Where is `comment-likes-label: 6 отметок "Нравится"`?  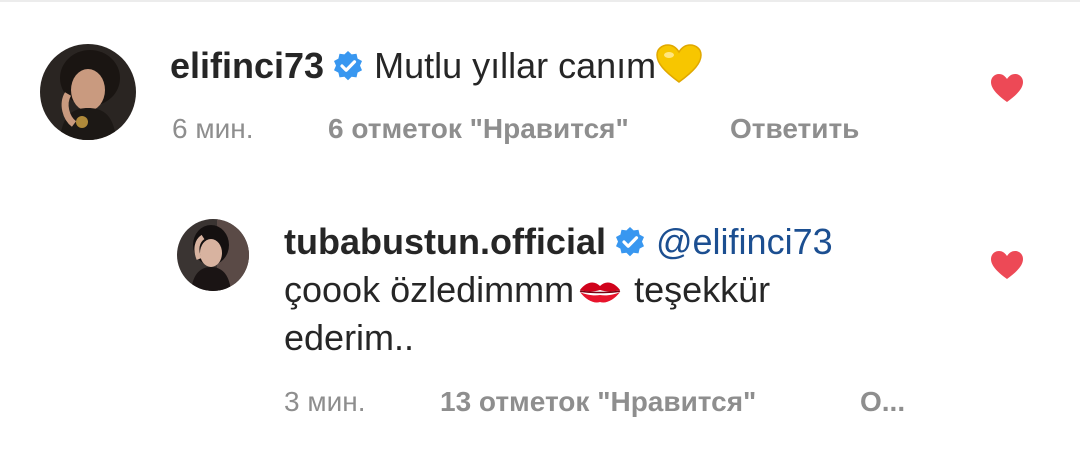 comment-likes-label: 6 отметок "Нравится" is located at coordinates (478, 128).